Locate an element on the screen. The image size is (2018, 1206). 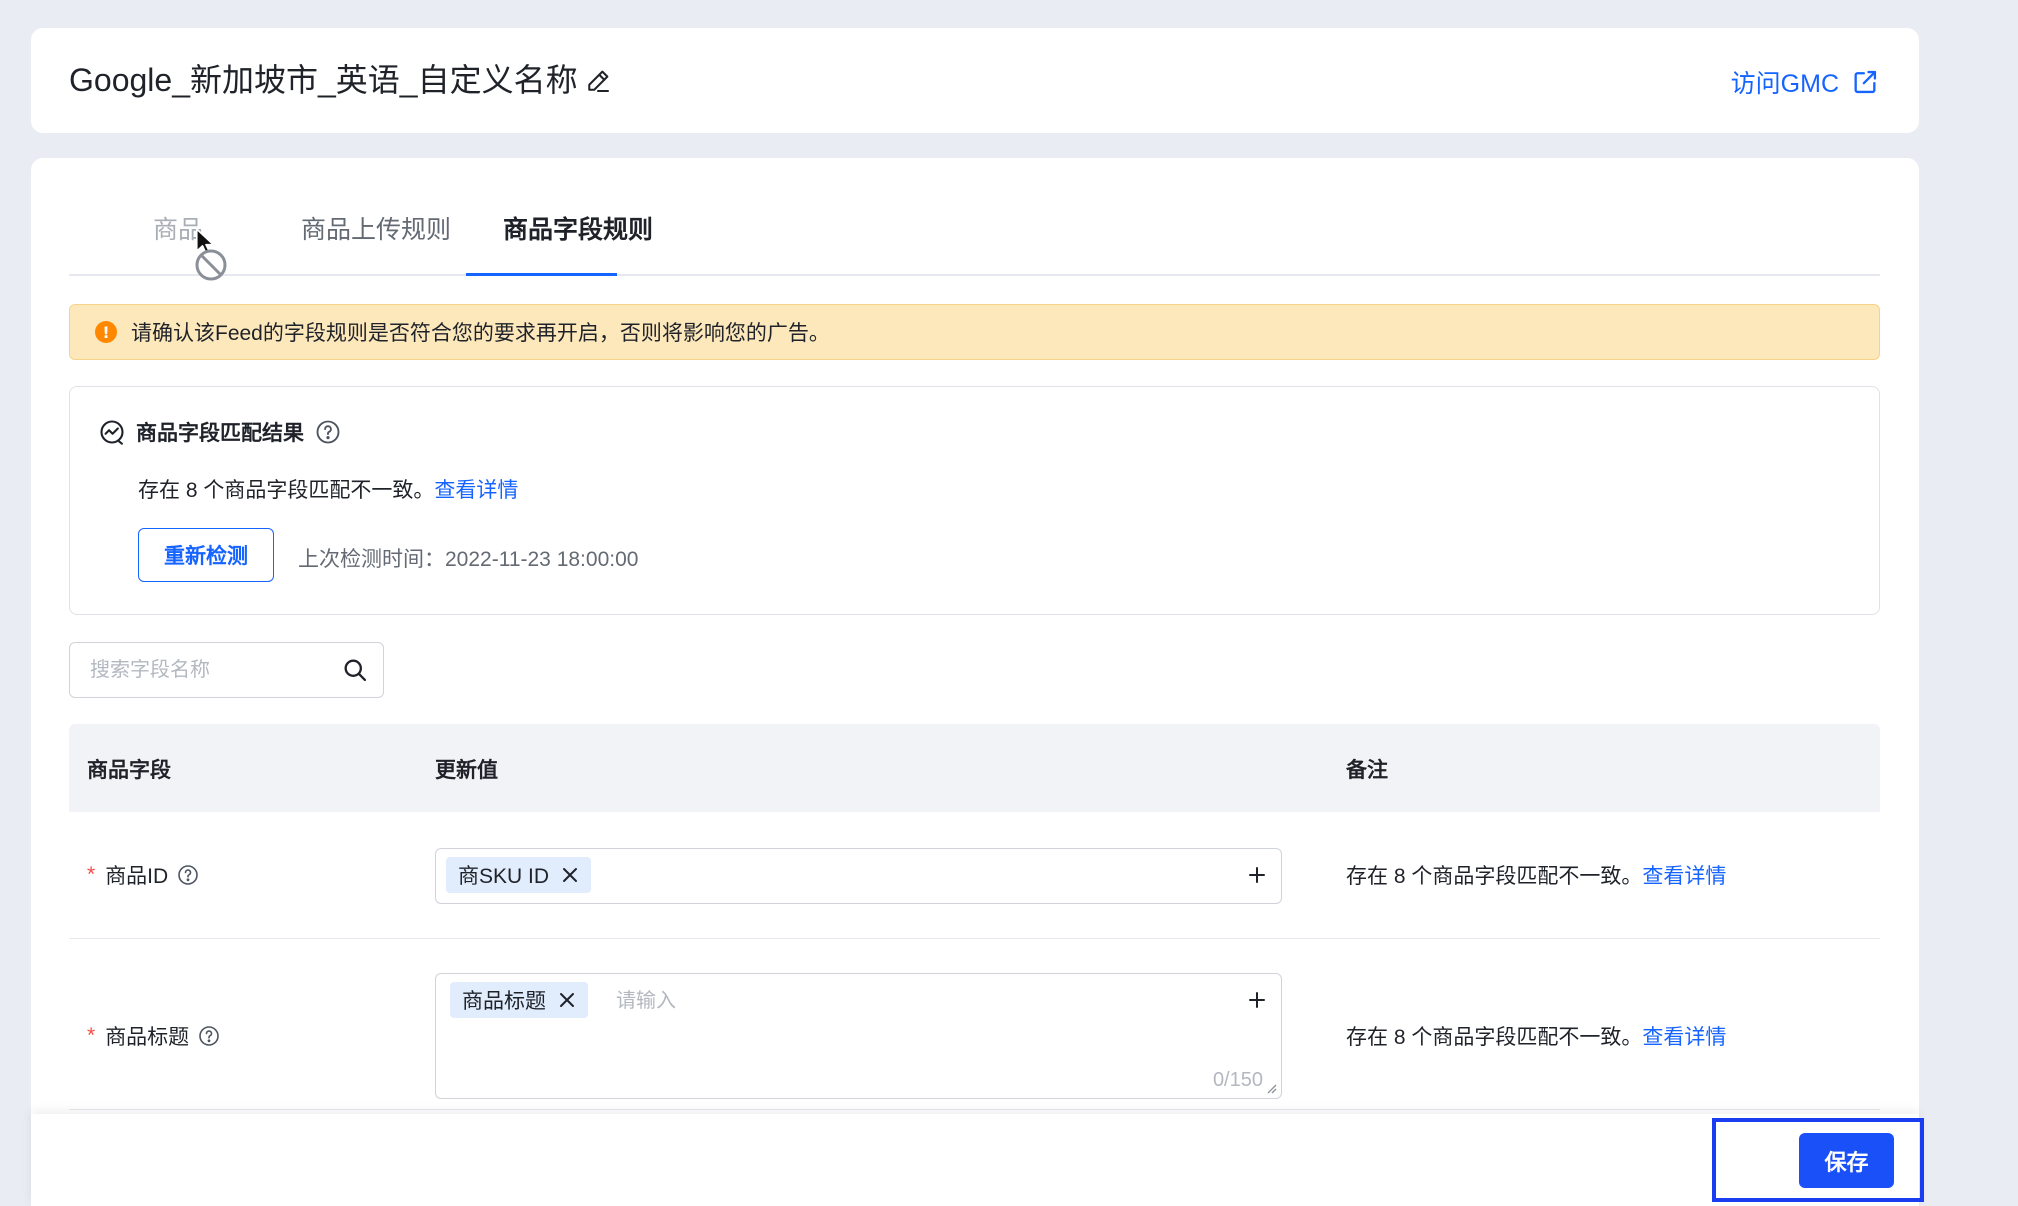
search-icon is located at coordinates (355, 670).